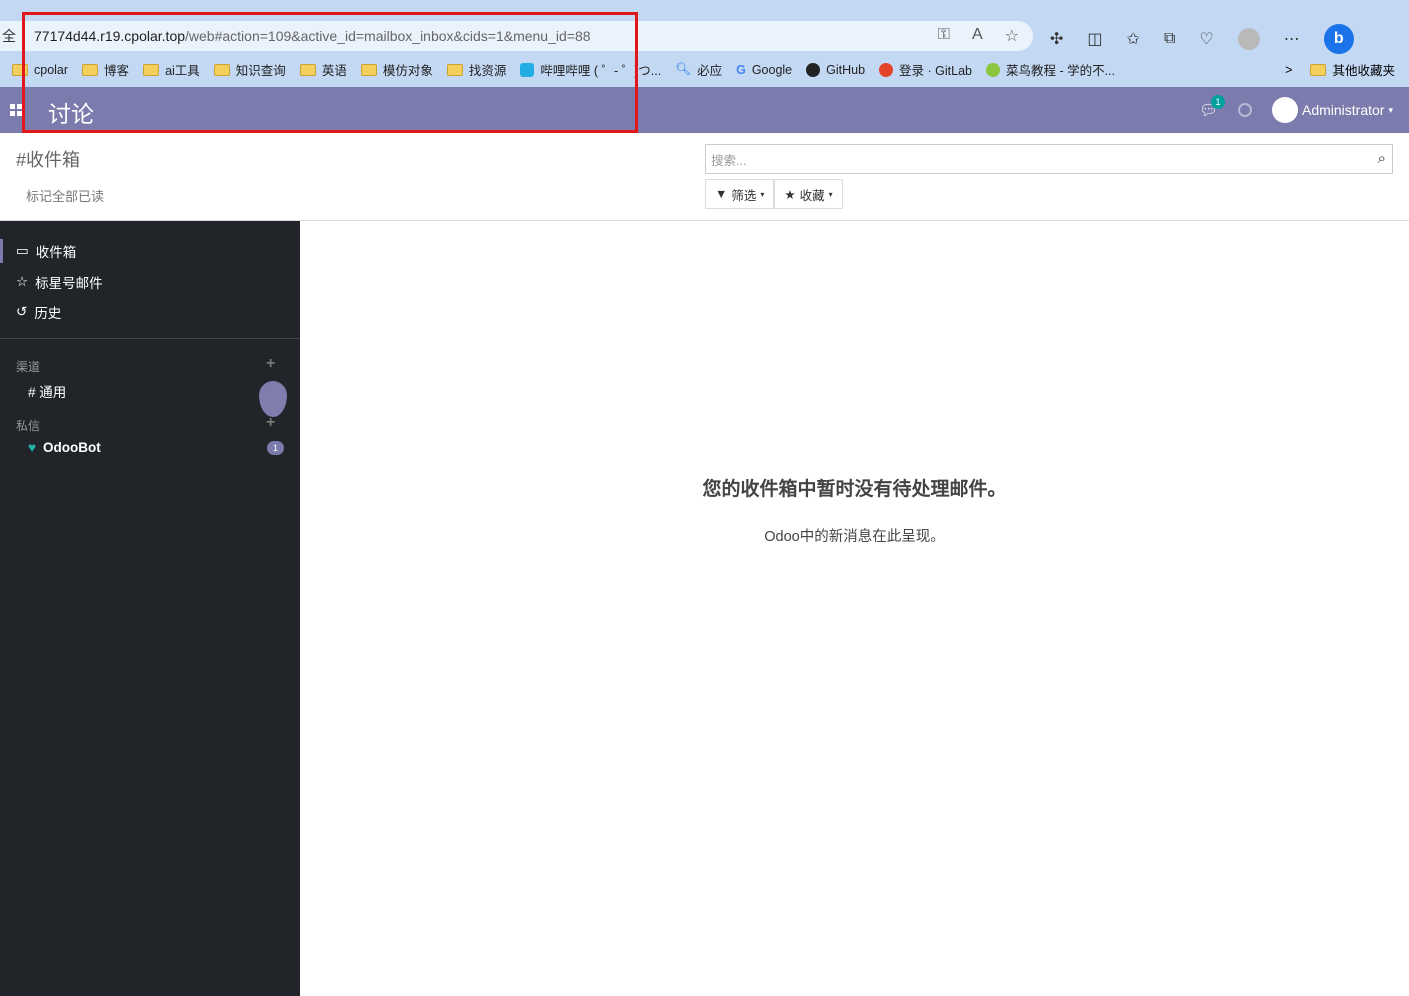 The image size is (1409, 996). What do you see at coordinates (772, 69) in the screenshot?
I see `bookmark-label: Google` at bounding box center [772, 69].